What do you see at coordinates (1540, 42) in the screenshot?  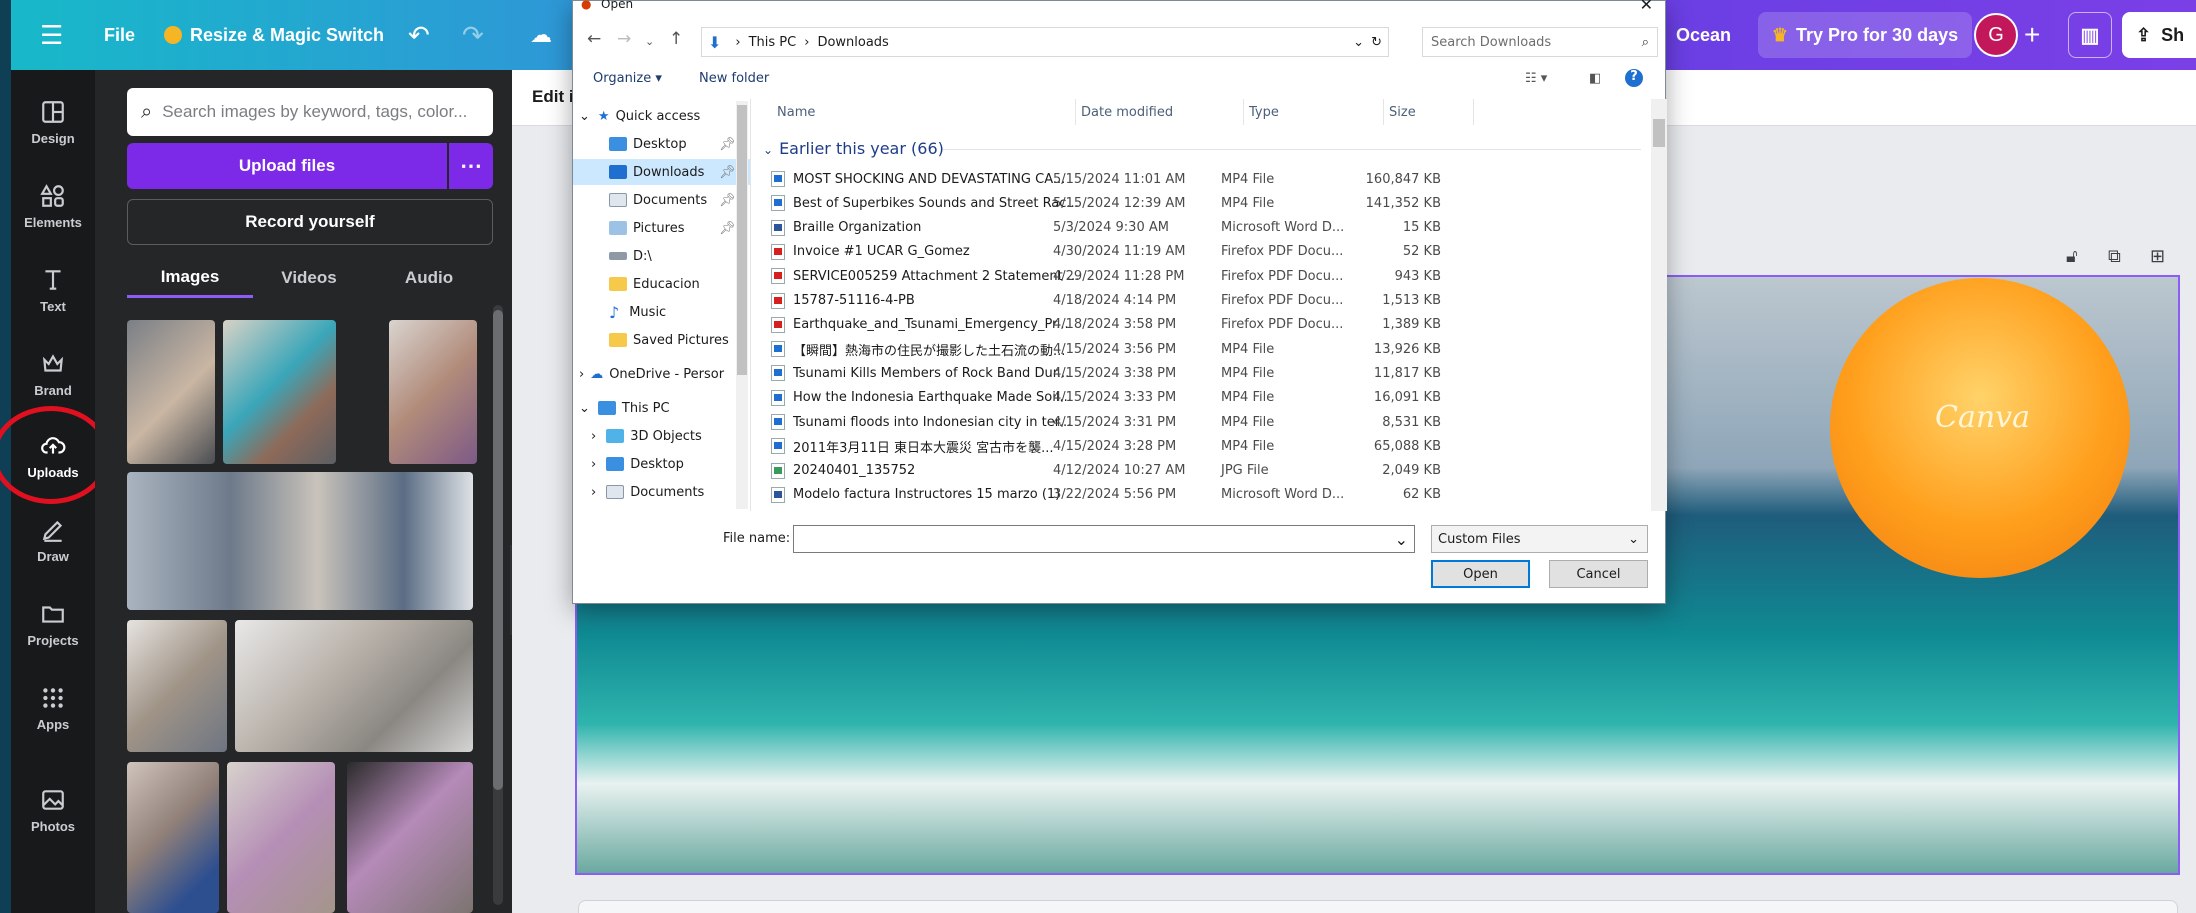 I see `search-downloads-input: Search Downloads ⌕` at bounding box center [1540, 42].